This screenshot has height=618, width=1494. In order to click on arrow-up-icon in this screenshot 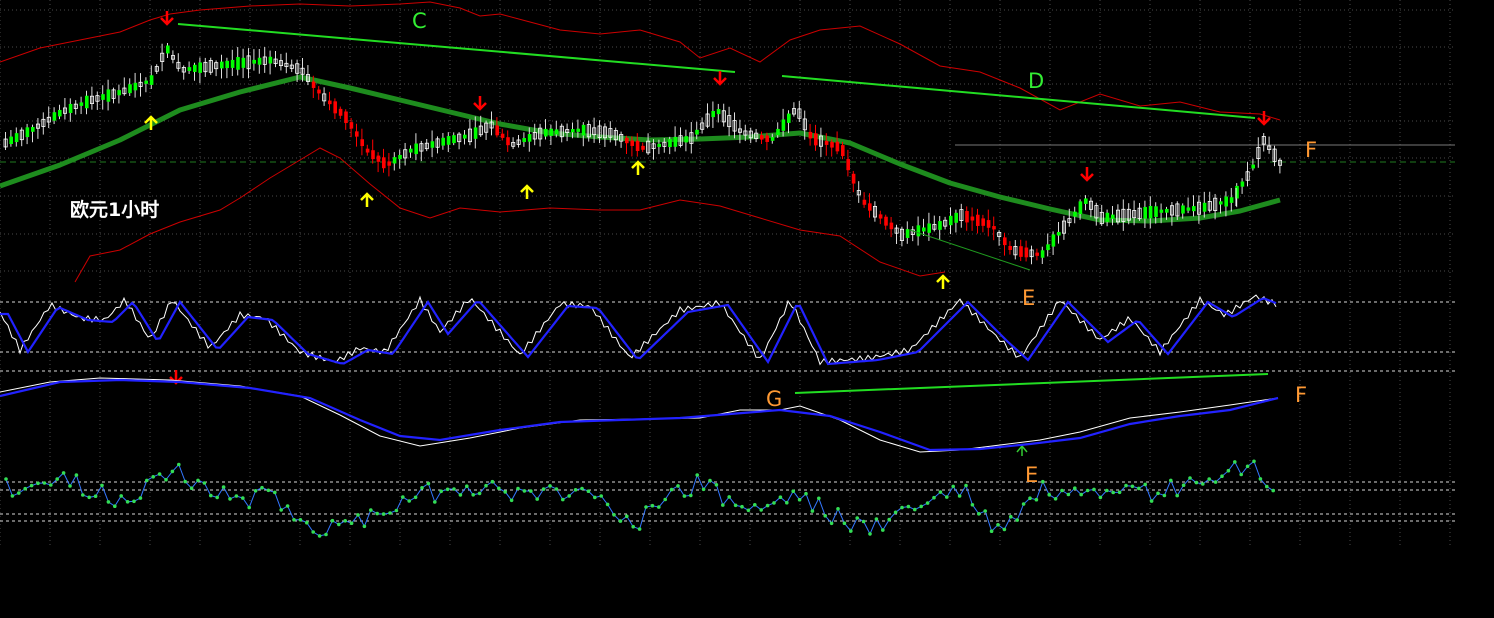, I will do `click(527, 191)`.